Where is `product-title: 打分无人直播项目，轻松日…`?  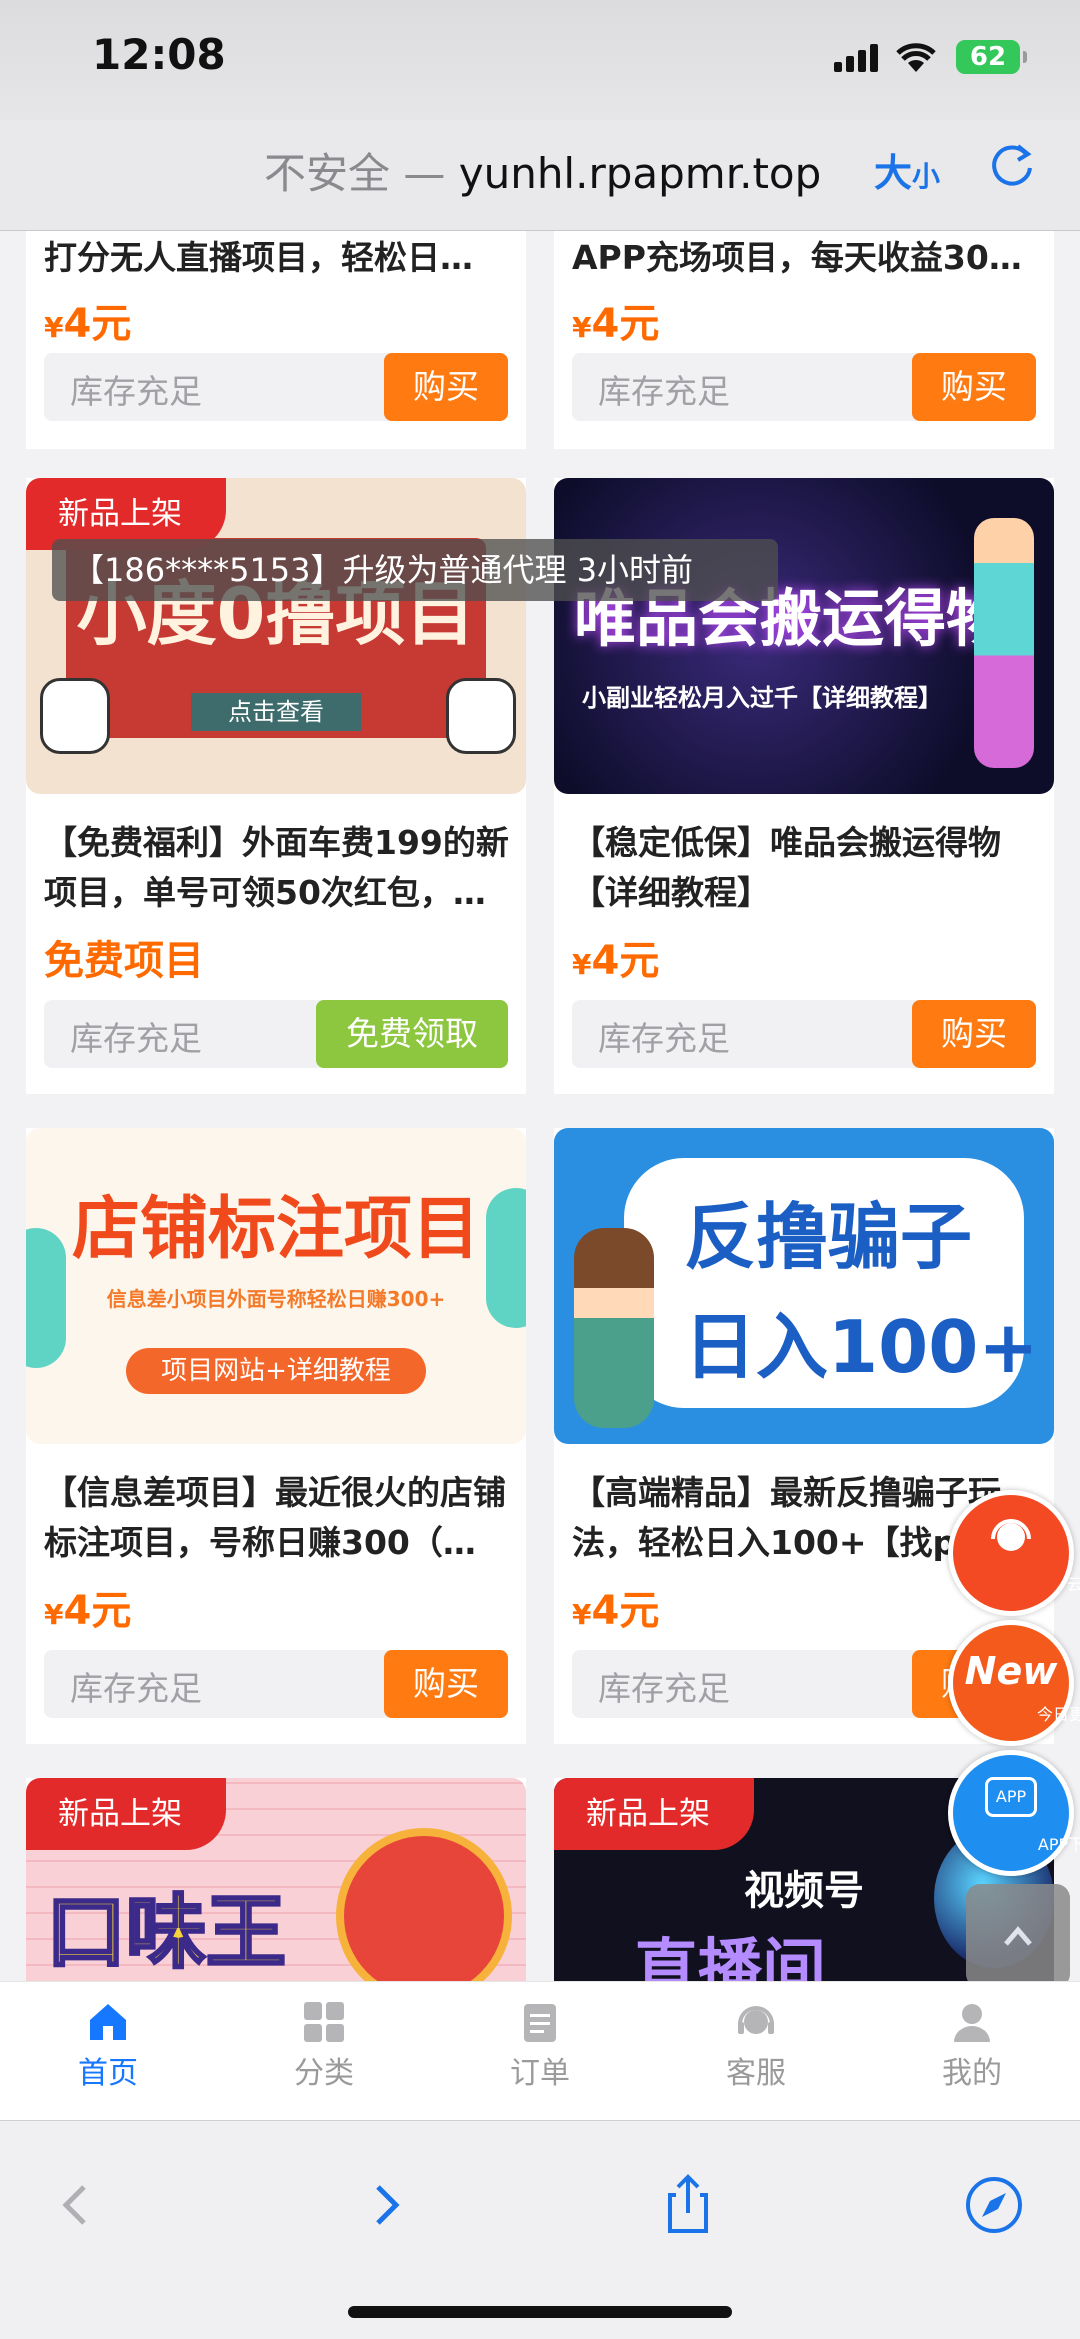 product-title: 打分无人直播项目，轻松日… is located at coordinates (258, 257).